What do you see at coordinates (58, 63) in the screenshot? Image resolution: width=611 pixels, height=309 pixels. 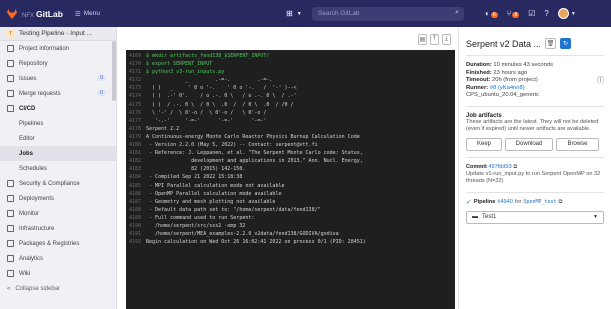 I see `sidebar-item-repository: Repository` at bounding box center [58, 63].